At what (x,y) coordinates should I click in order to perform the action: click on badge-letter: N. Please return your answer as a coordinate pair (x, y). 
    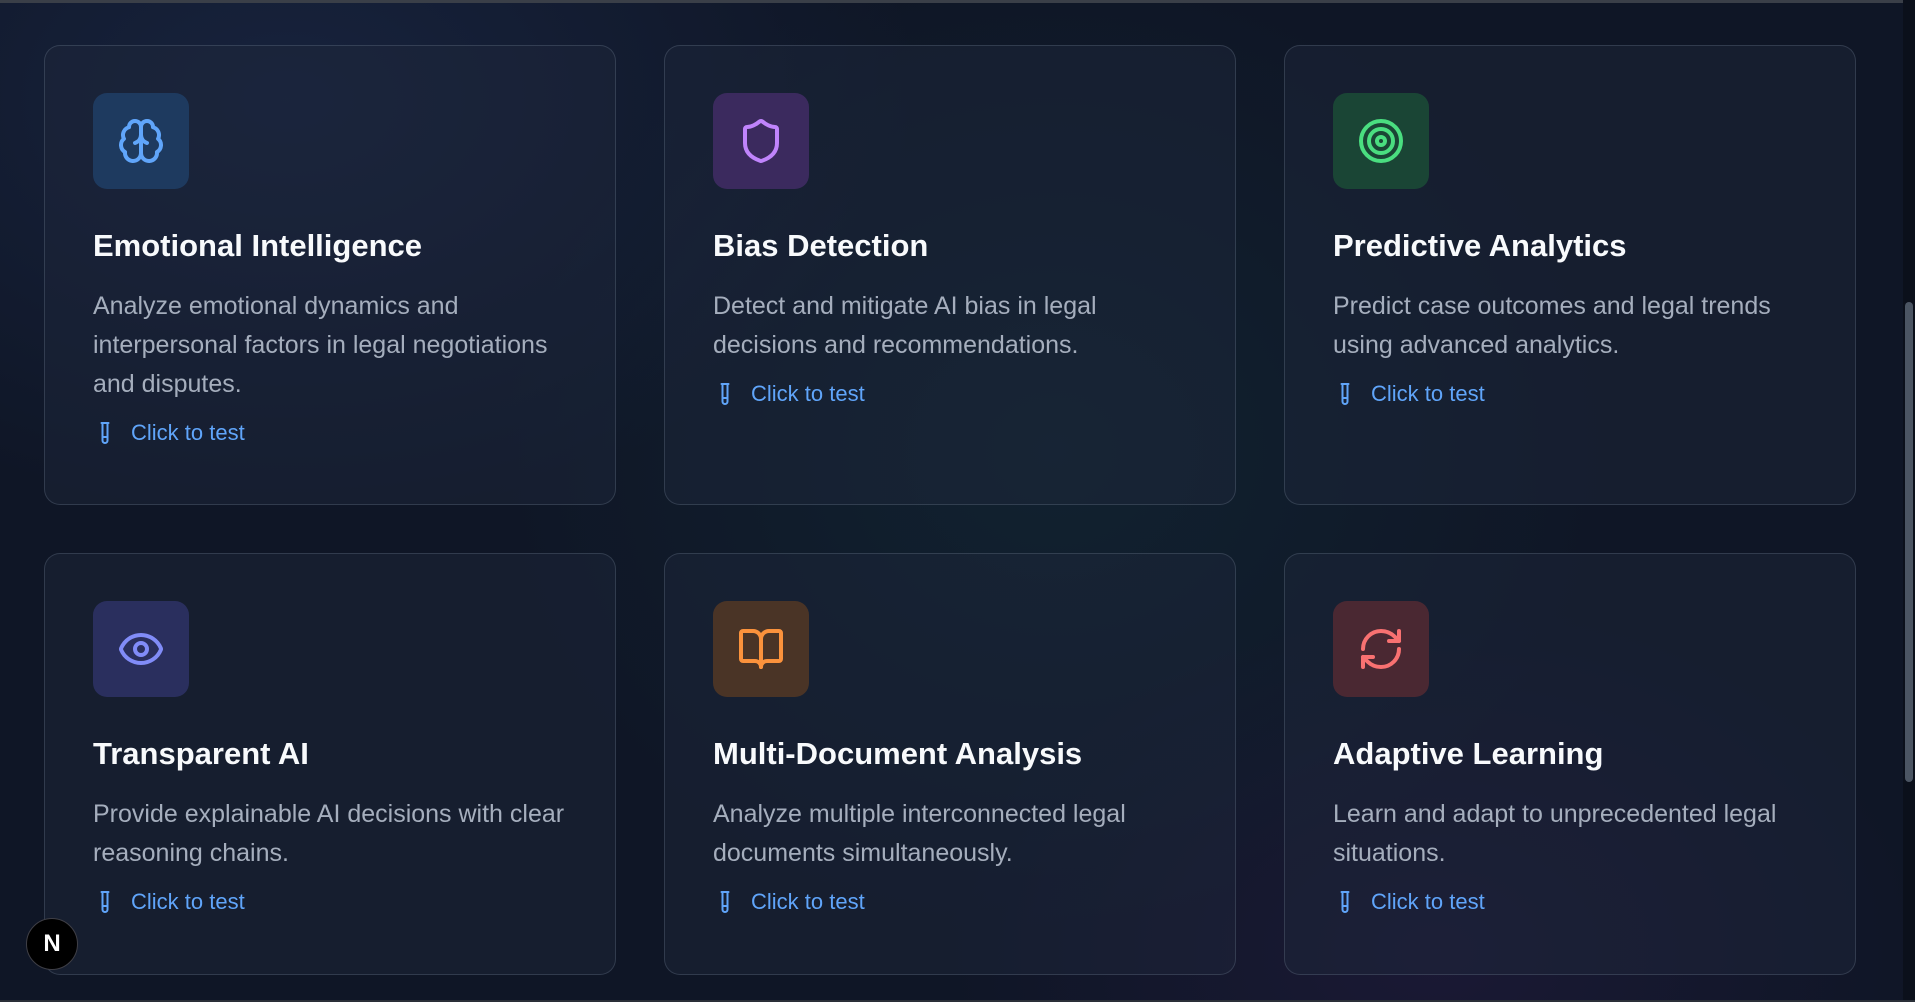
    Looking at the image, I should click on (52, 943).